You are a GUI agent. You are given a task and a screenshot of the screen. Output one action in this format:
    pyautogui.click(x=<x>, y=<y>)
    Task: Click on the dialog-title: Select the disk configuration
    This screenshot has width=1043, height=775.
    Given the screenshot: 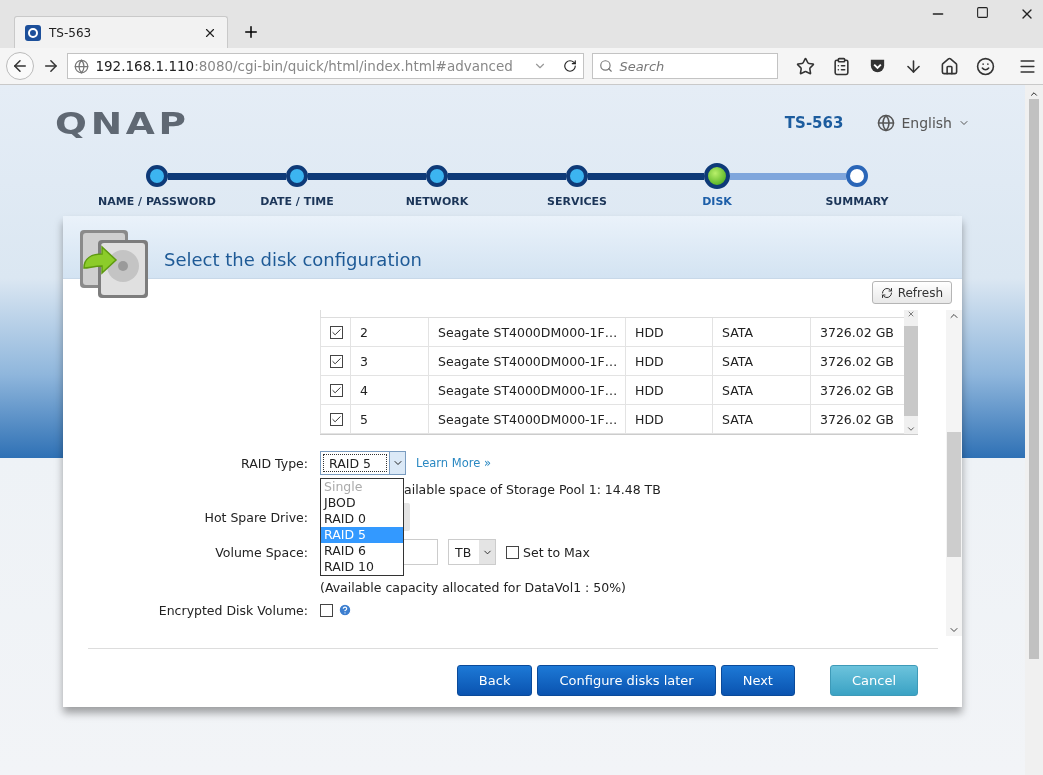 What is the action you would take?
    pyautogui.click(x=293, y=259)
    